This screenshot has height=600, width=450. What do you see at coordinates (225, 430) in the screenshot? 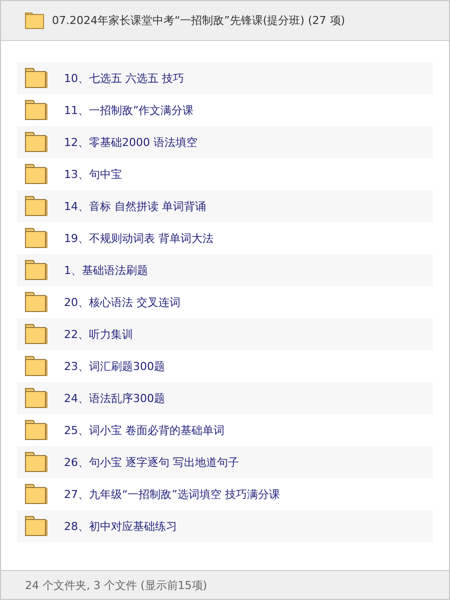
I see `folder-row: 25、词小宝 卷面必背的基础单词` at bounding box center [225, 430].